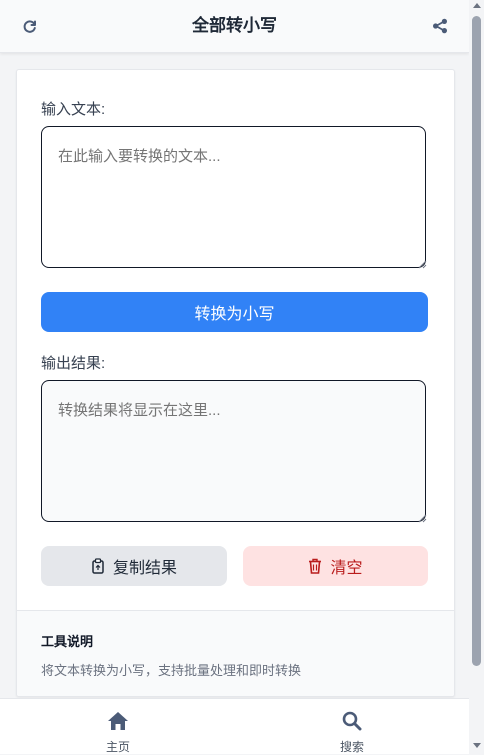 The height and width of the screenshot is (755, 484). I want to click on bottom-navigation: 主页 搜索, so click(234, 726).